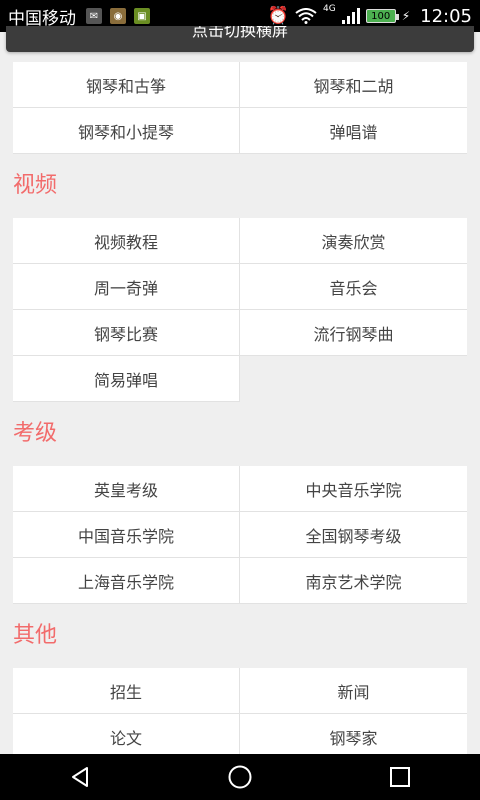 The height and width of the screenshot is (800, 480). Describe the element at coordinates (329, 9) in the screenshot. I see `network-type: 4G` at that location.